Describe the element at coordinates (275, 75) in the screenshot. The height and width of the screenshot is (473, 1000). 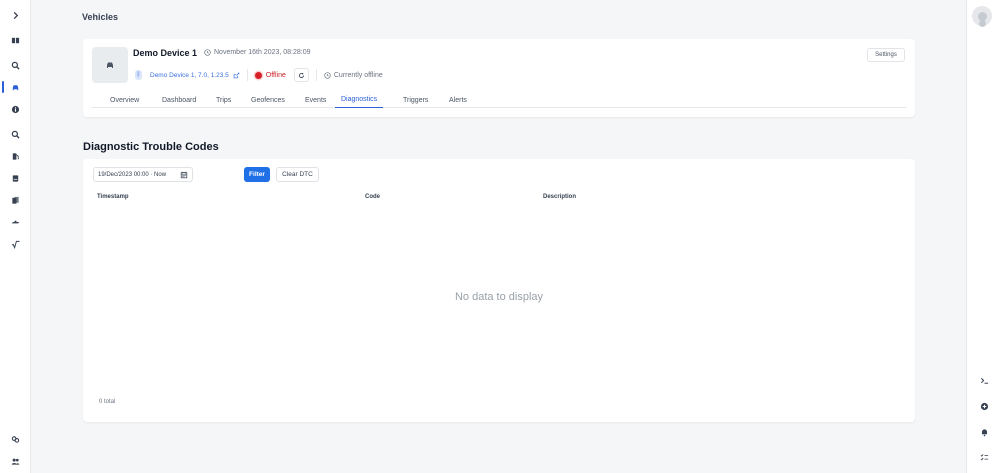
I see `status-badge: Offline` at that location.